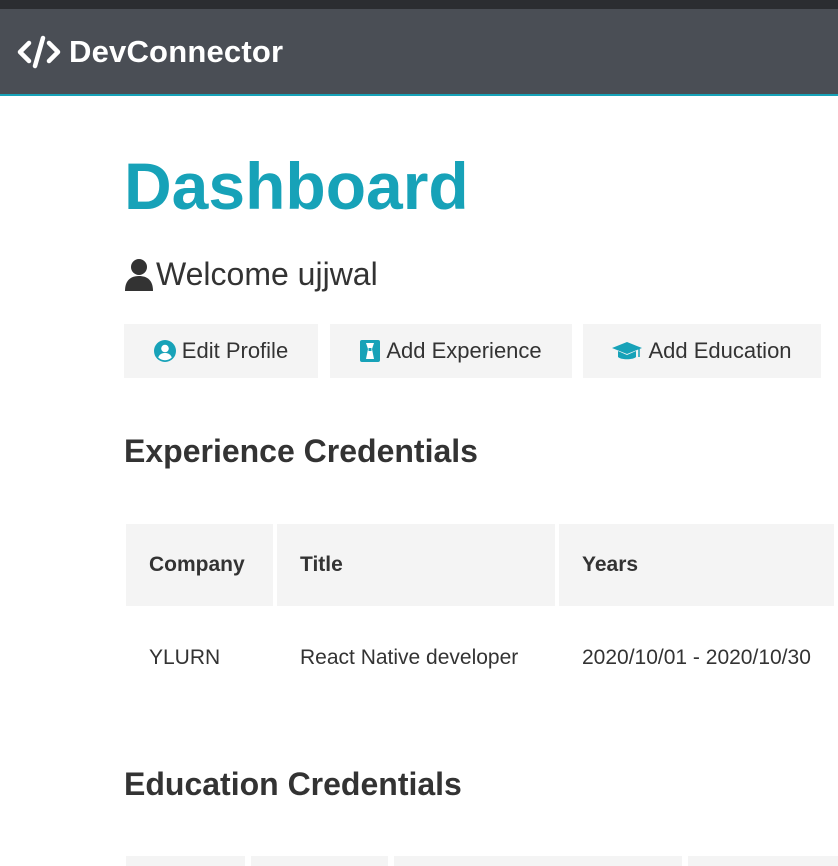 The image size is (838, 866). Describe the element at coordinates (698, 565) in the screenshot. I see `column-header-years: Years` at that location.